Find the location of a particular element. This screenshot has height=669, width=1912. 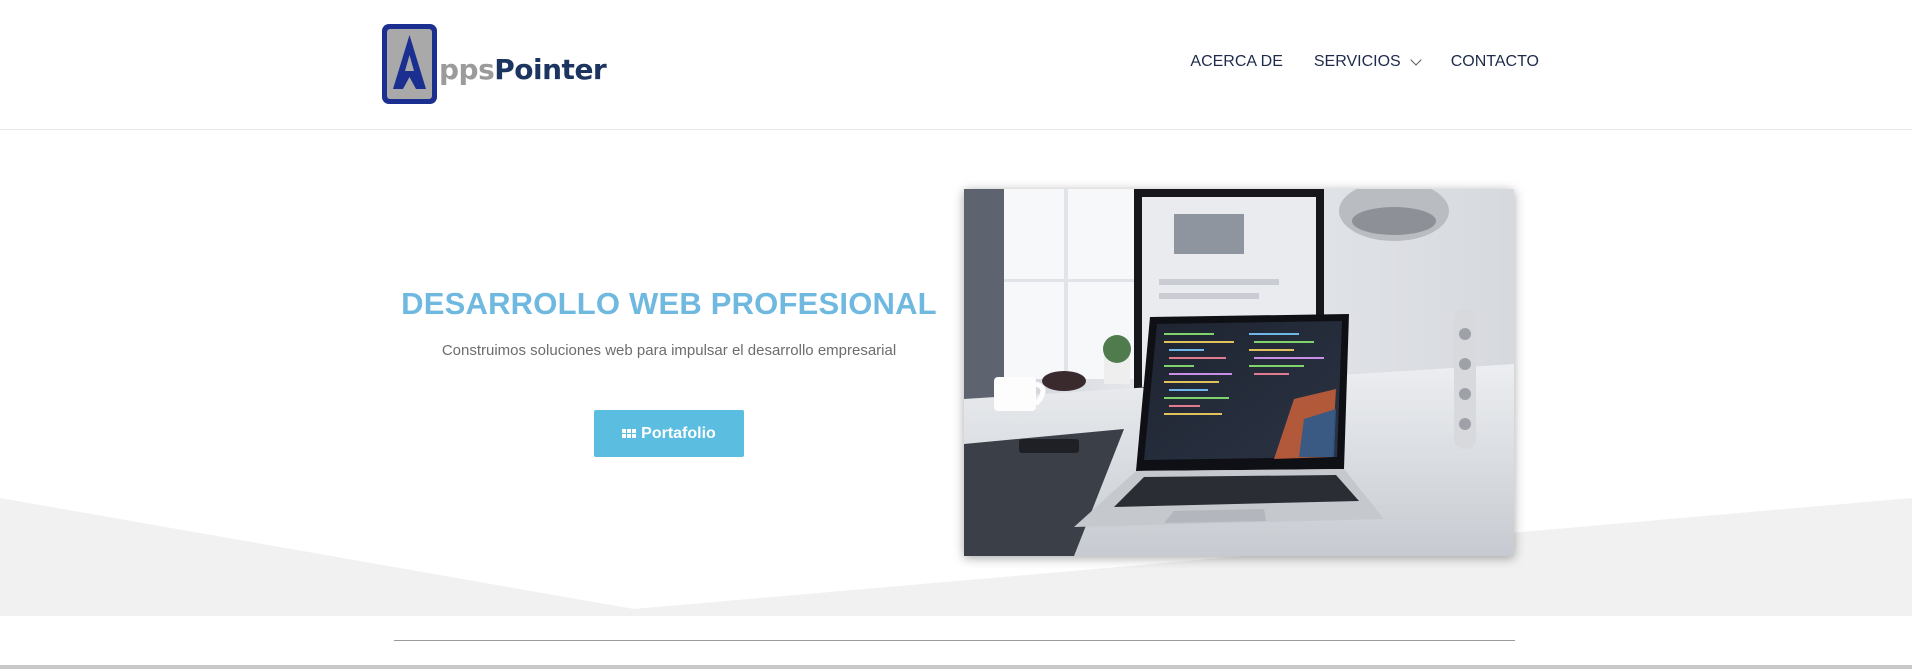

chevron-down-icon is located at coordinates (1416, 59).